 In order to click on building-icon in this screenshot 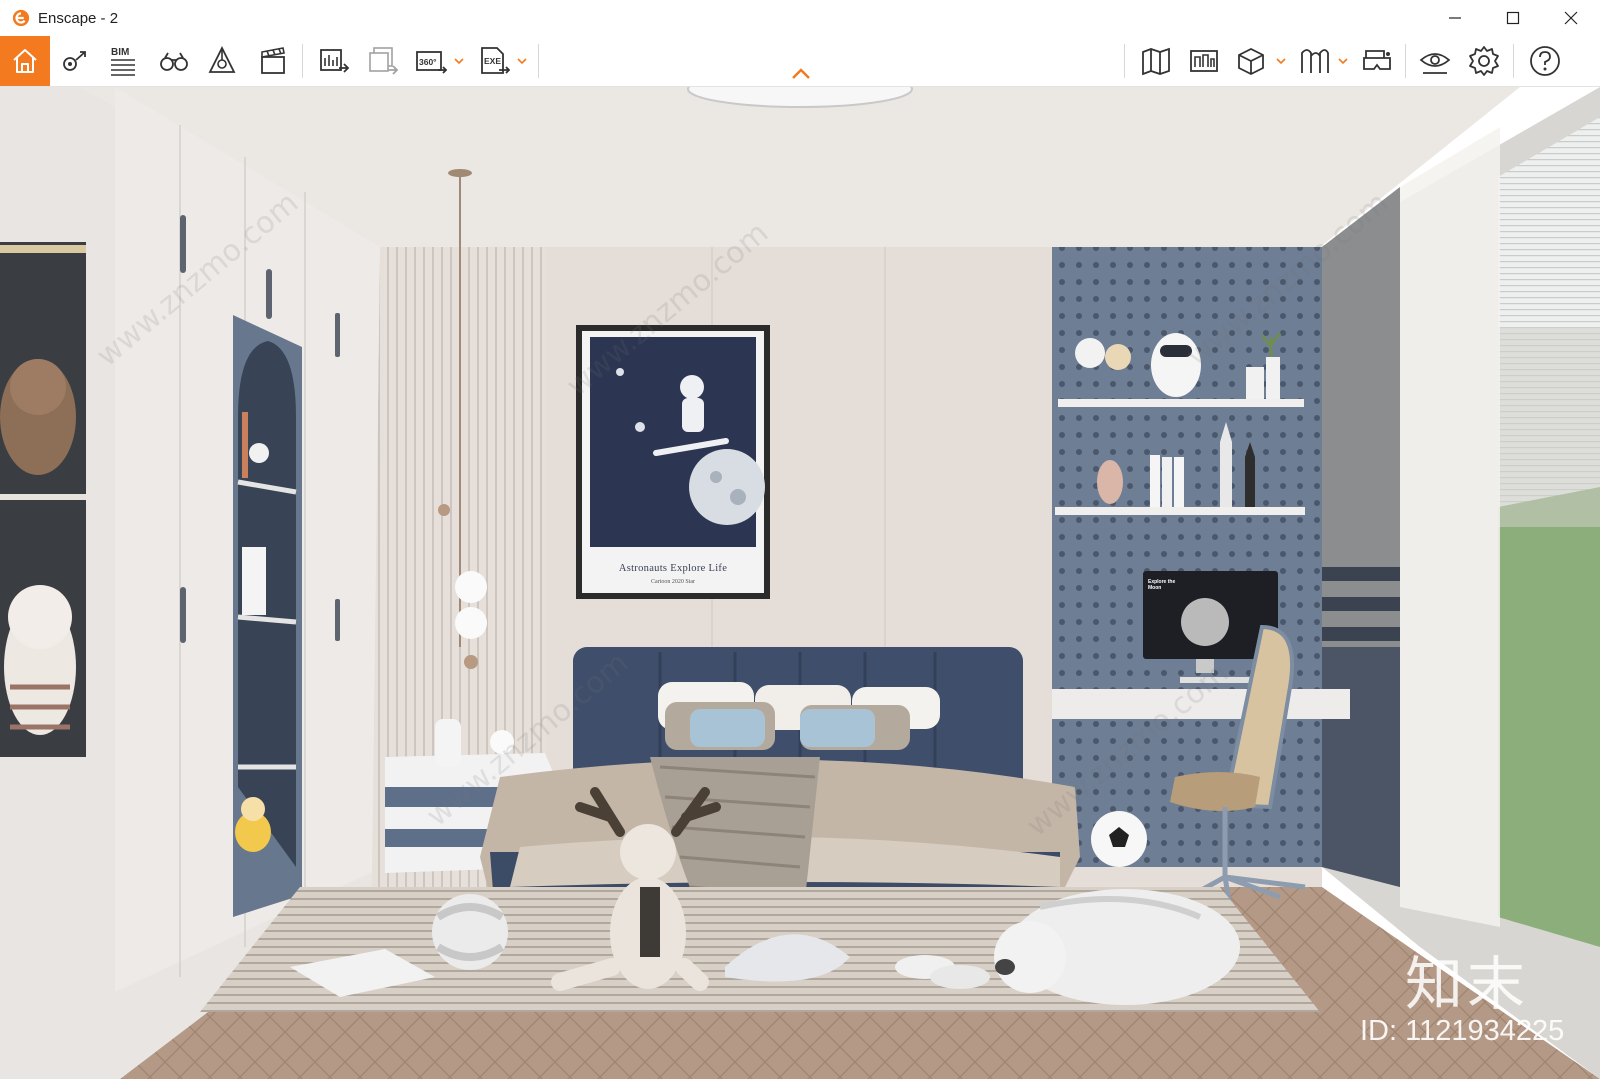, I will do `click(1204, 61)`.